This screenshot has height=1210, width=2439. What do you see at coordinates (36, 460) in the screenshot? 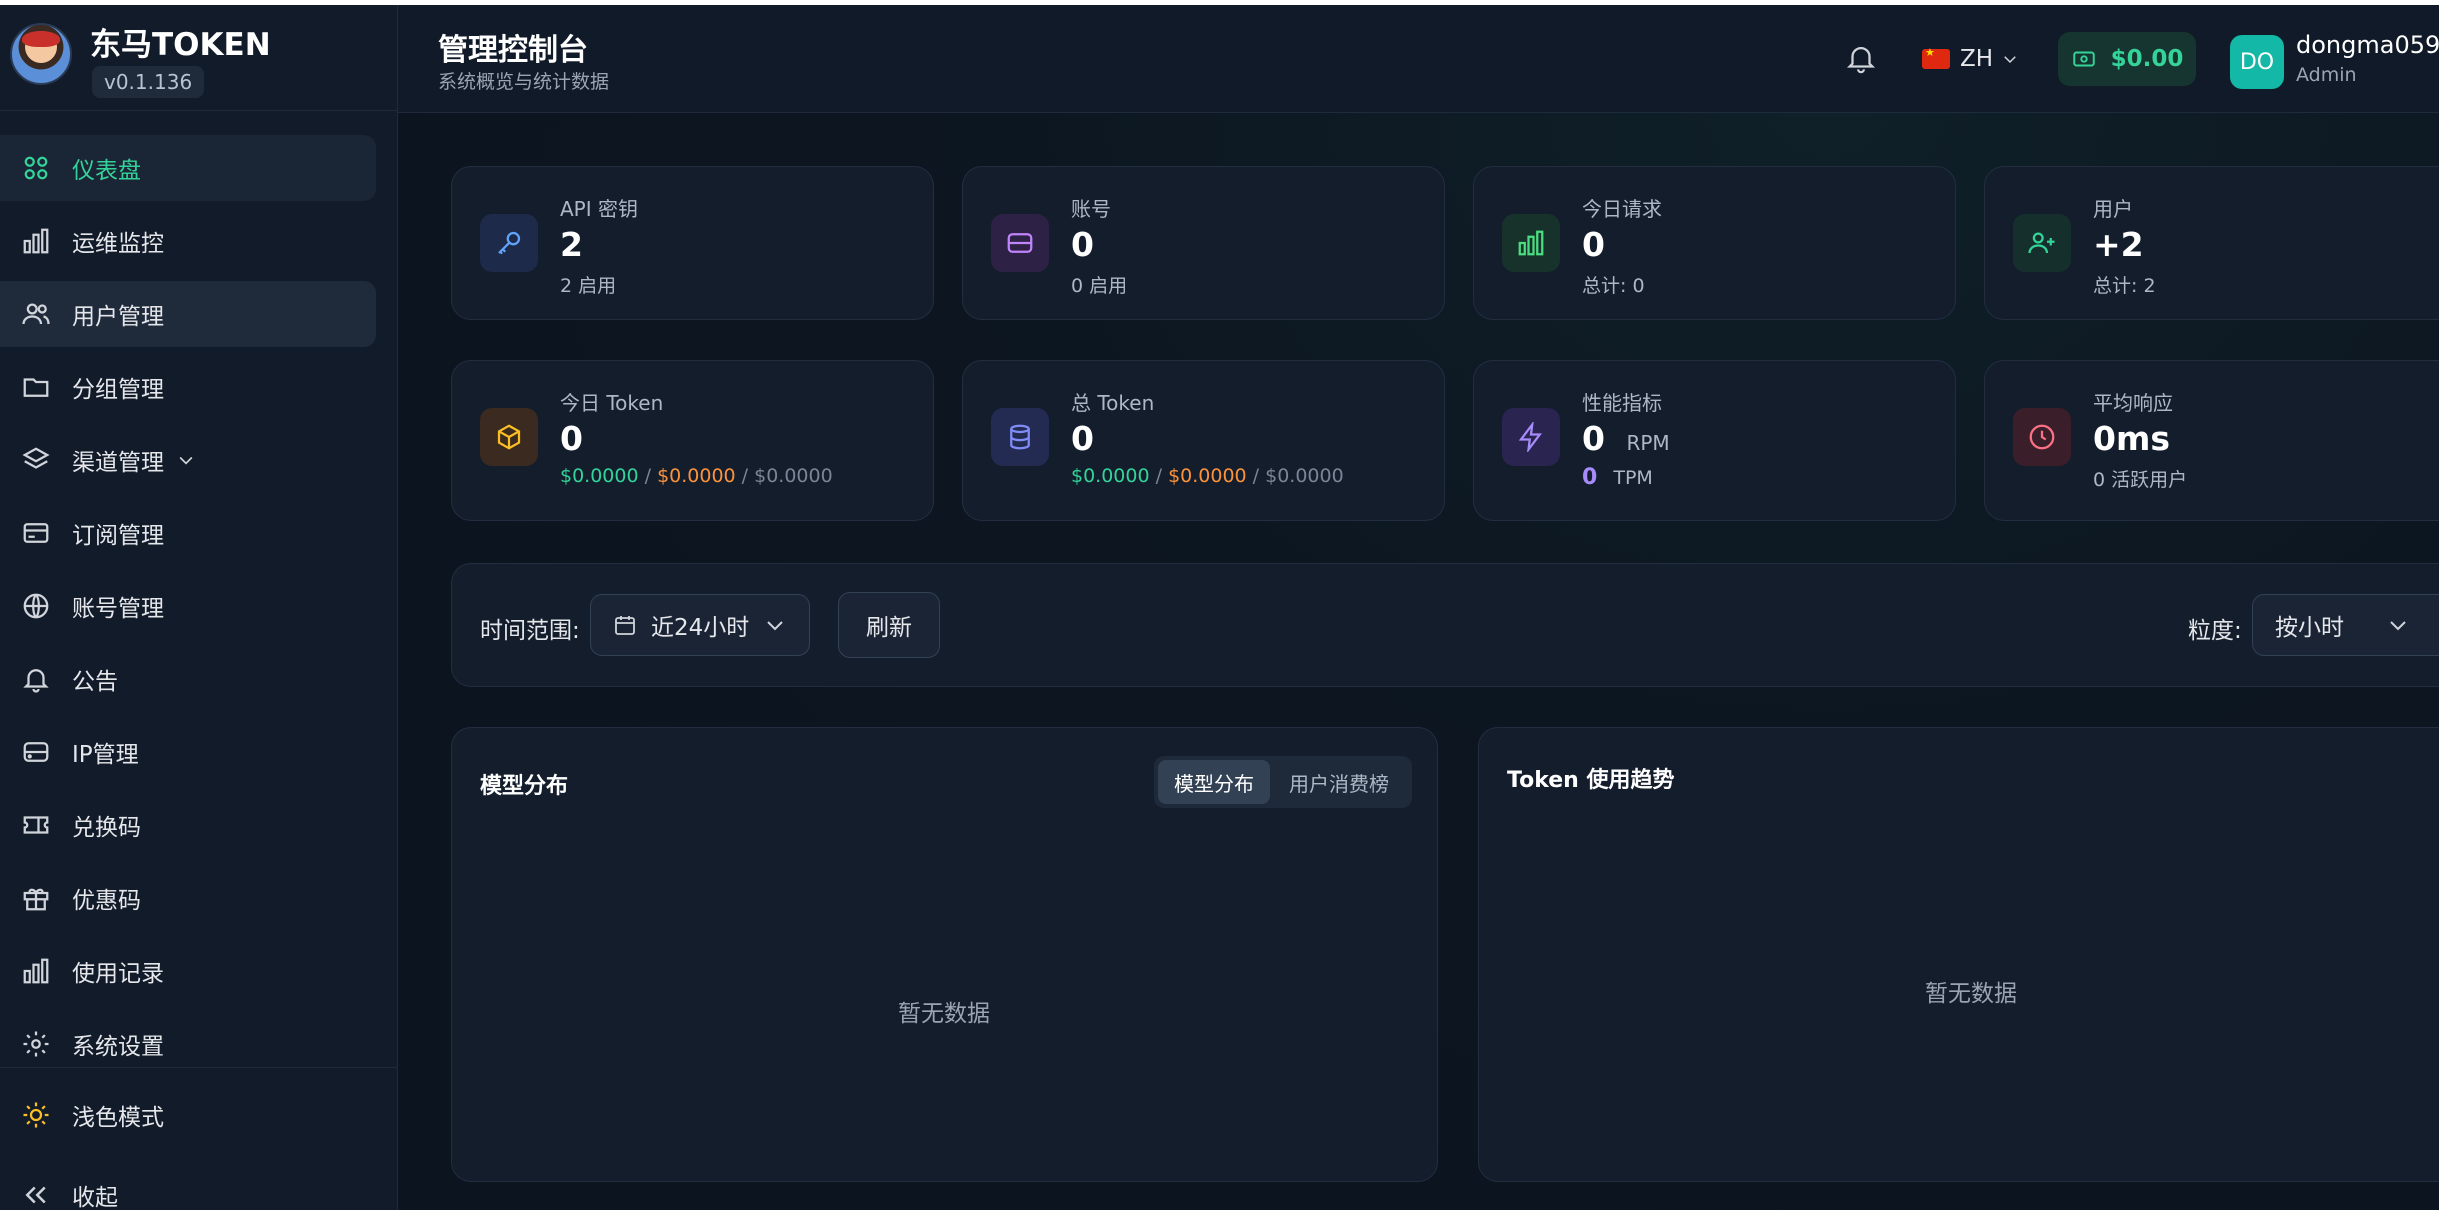
I see `layers-icon` at bounding box center [36, 460].